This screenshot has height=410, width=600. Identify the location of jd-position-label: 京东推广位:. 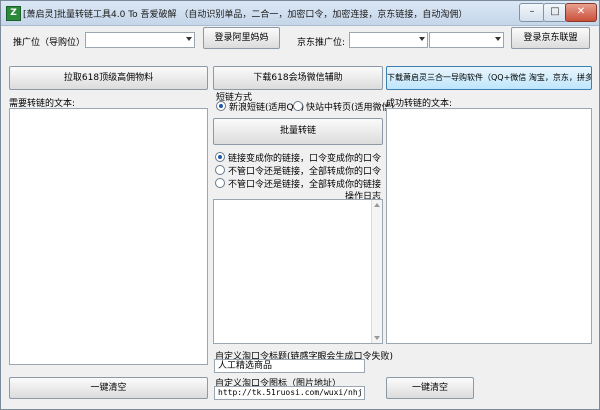
(321, 43).